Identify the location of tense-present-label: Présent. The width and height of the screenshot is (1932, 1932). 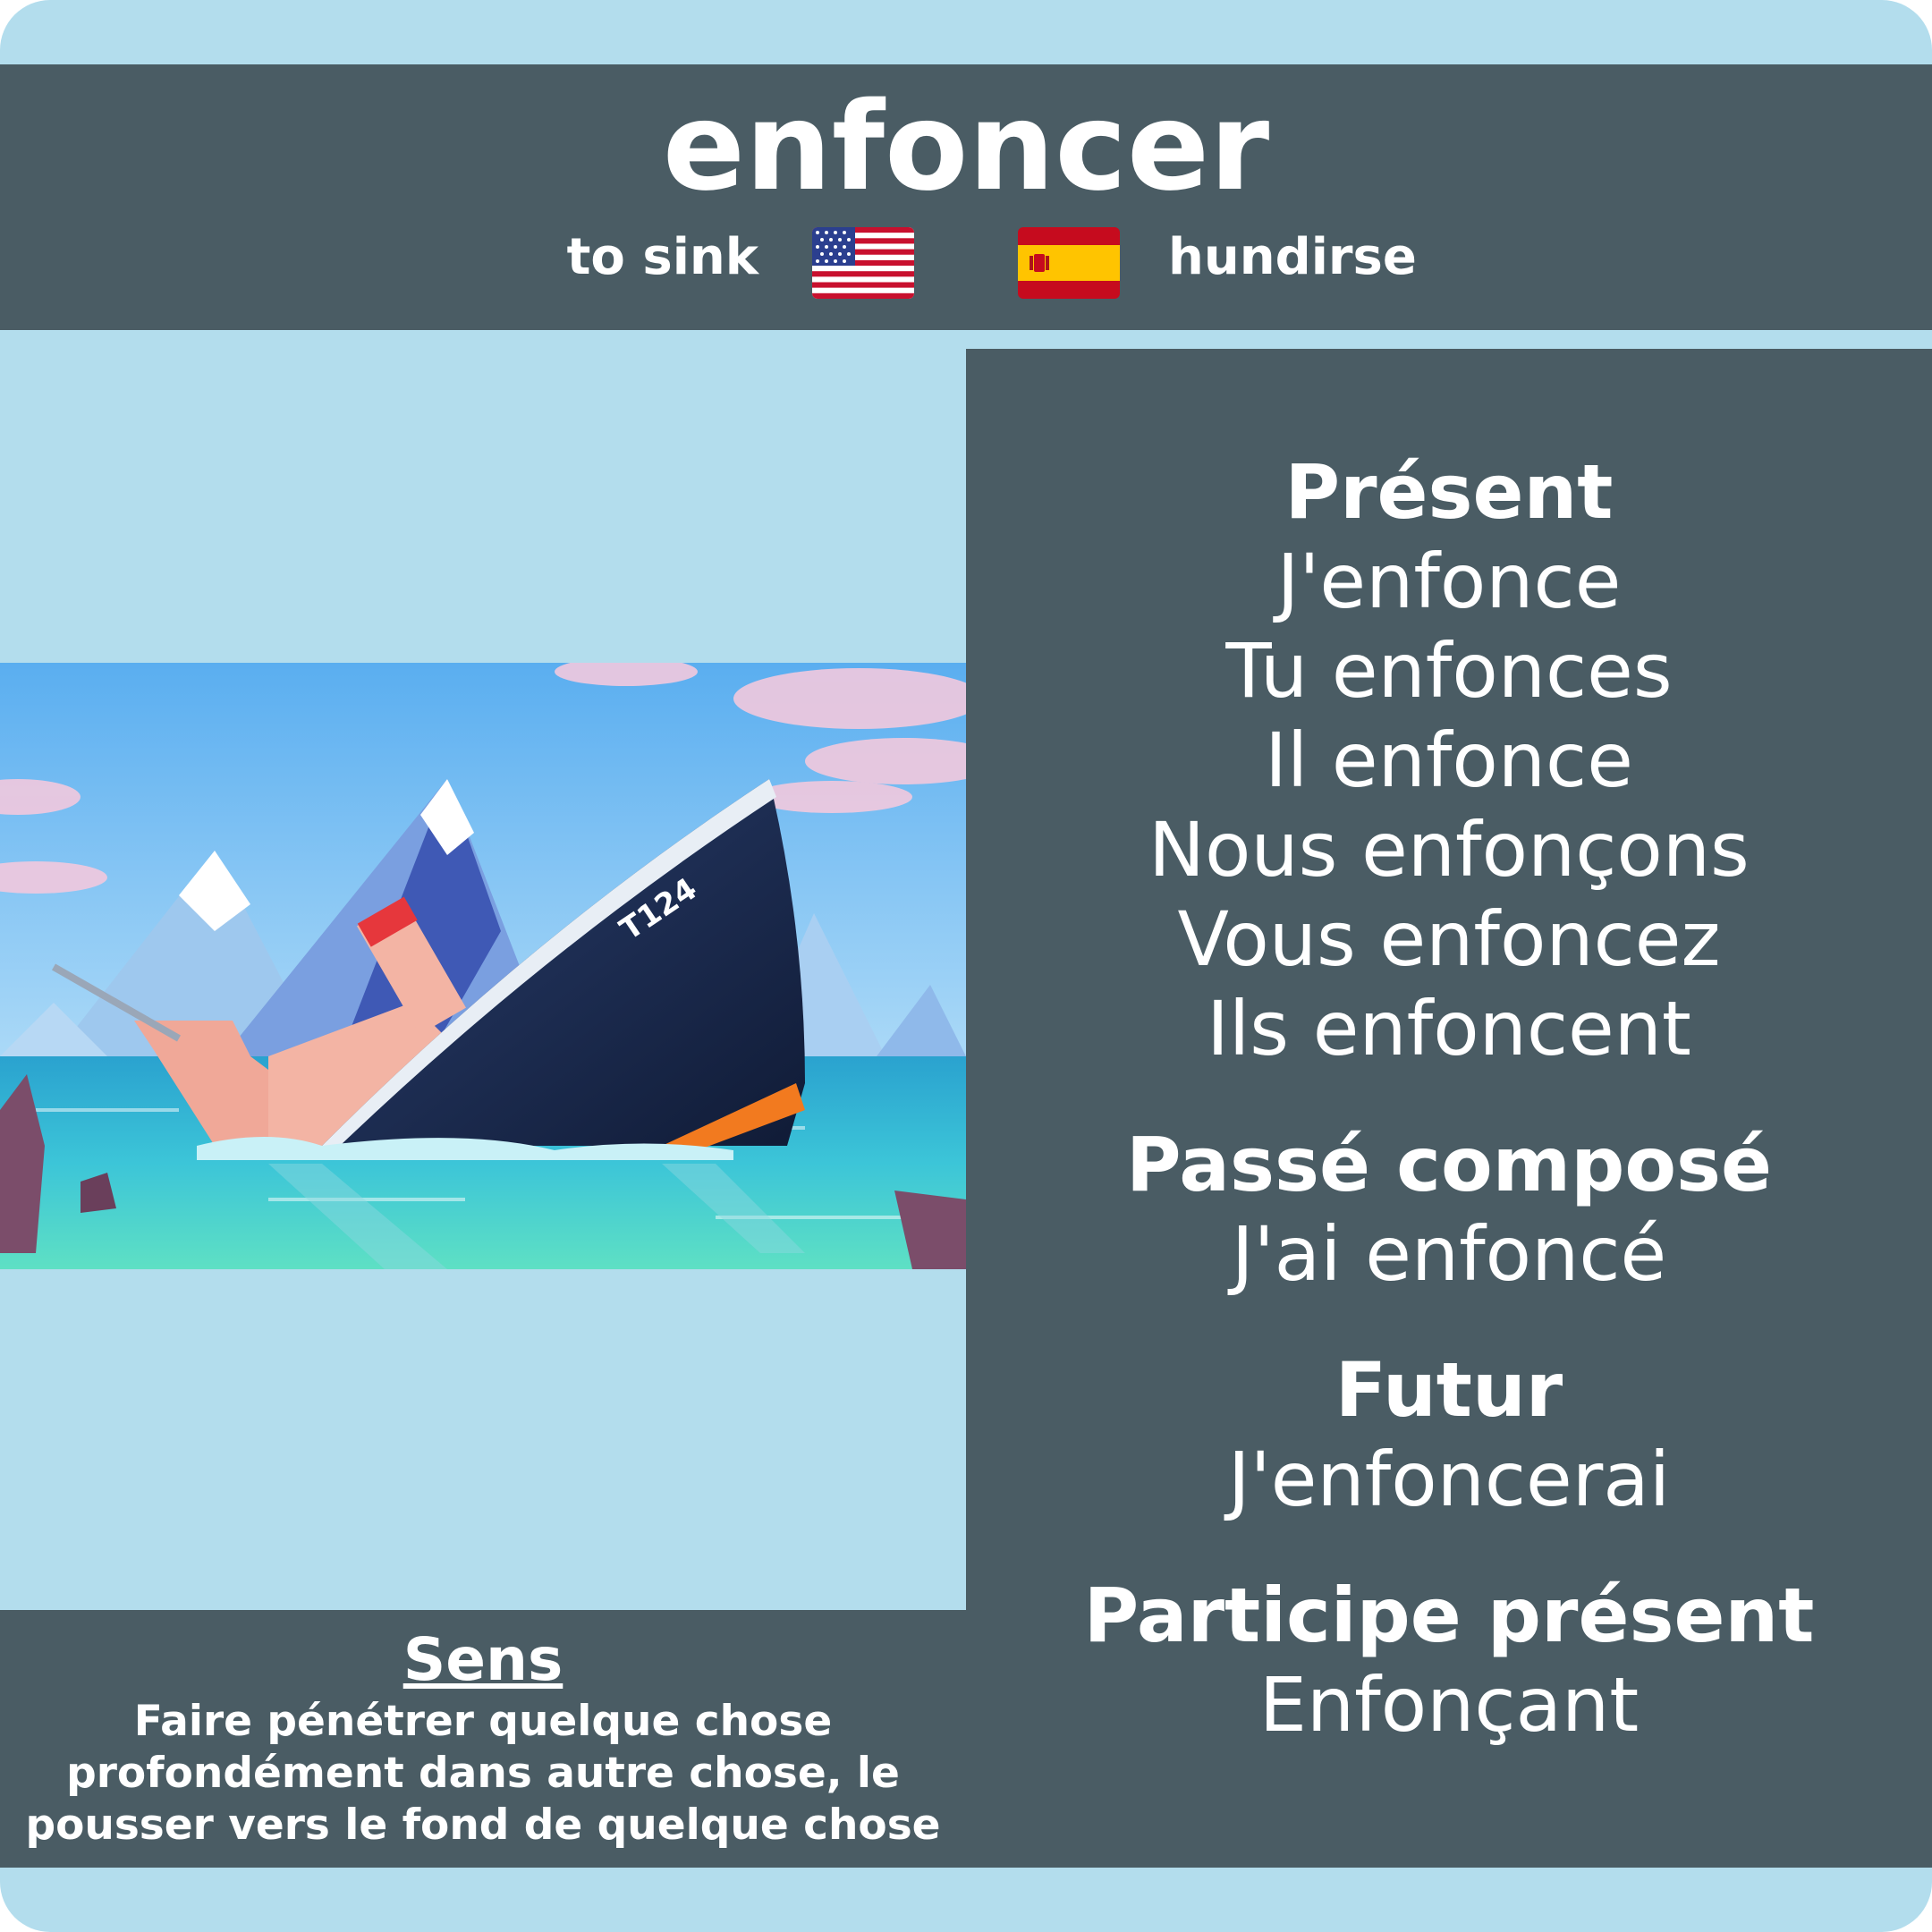
(1449, 492).